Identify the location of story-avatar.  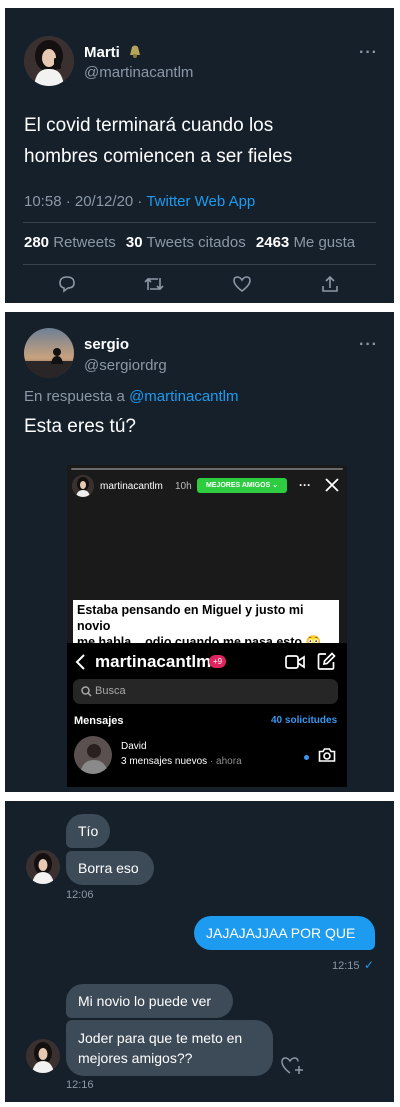
(83, 486).